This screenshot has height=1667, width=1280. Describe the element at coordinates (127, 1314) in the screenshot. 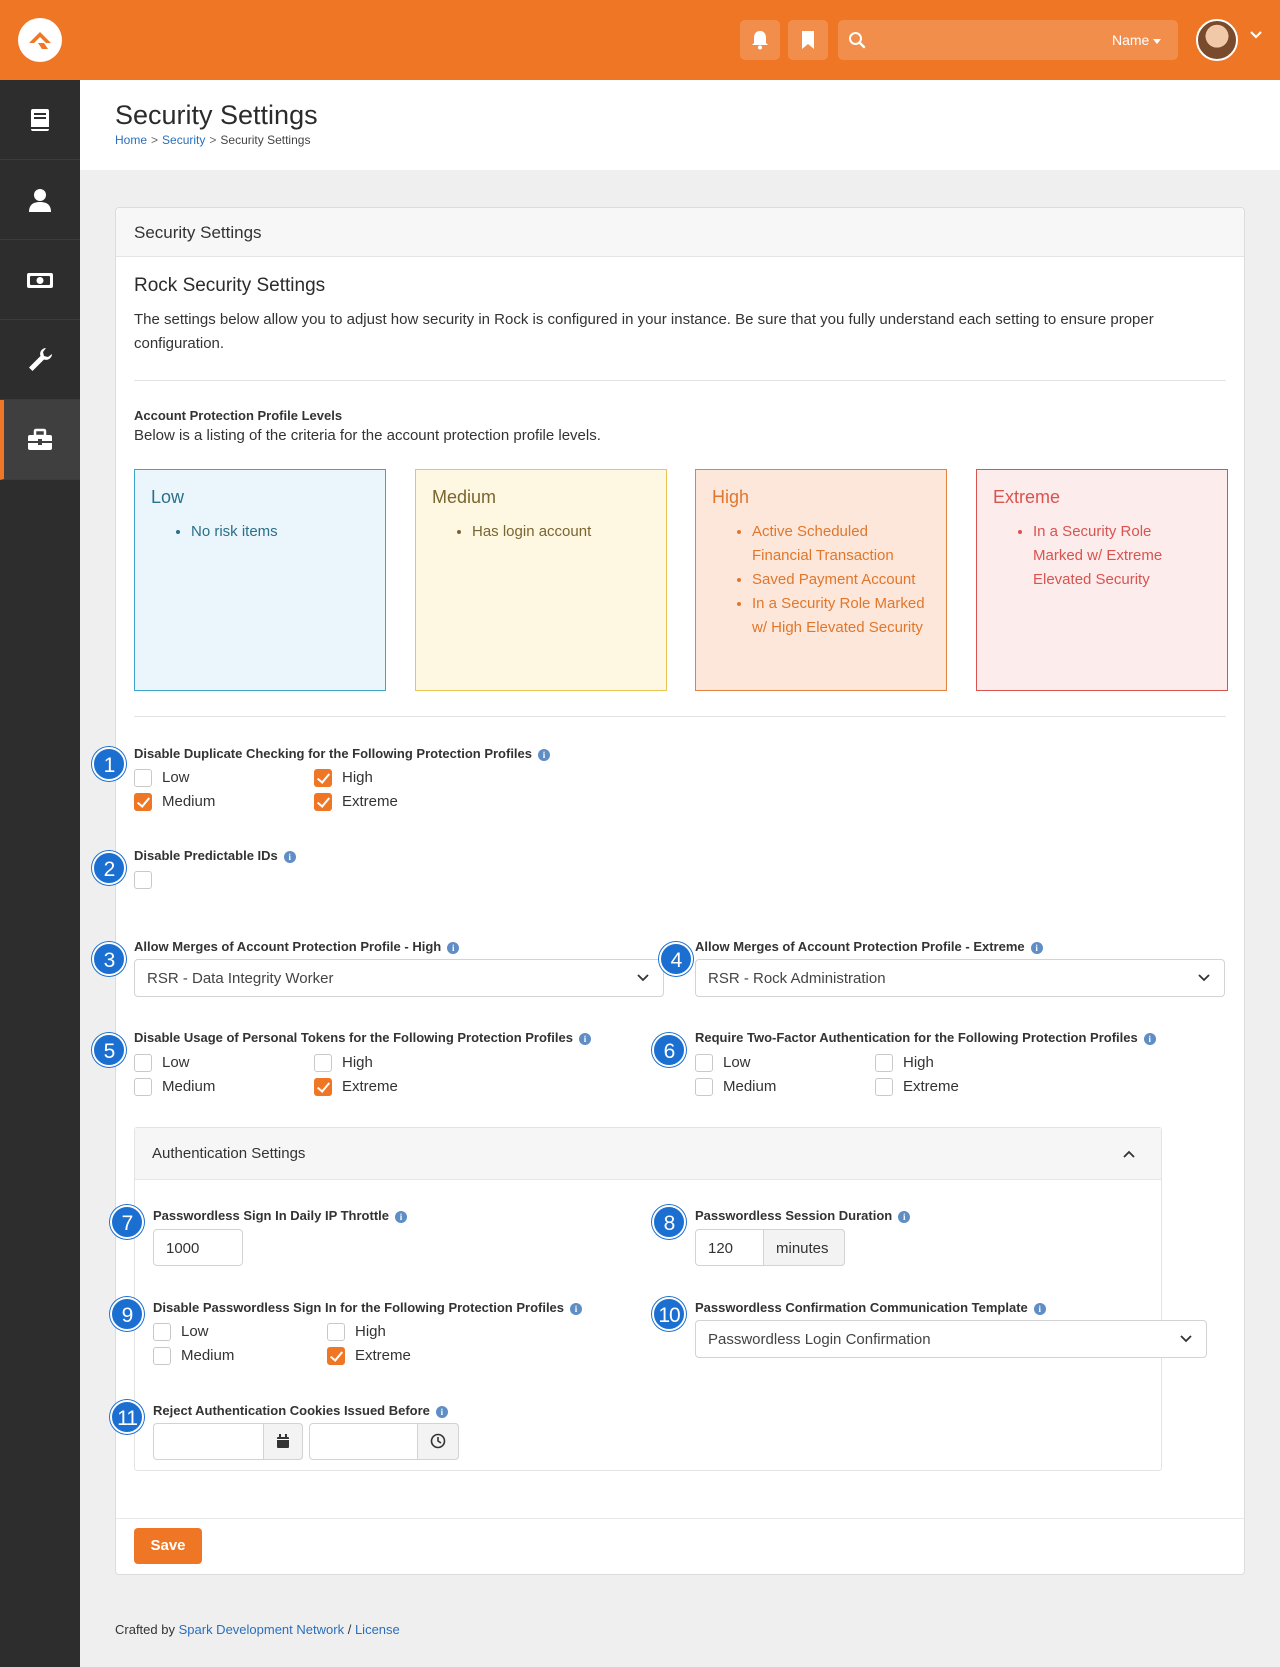

I see `step-badge-9: 9` at that location.